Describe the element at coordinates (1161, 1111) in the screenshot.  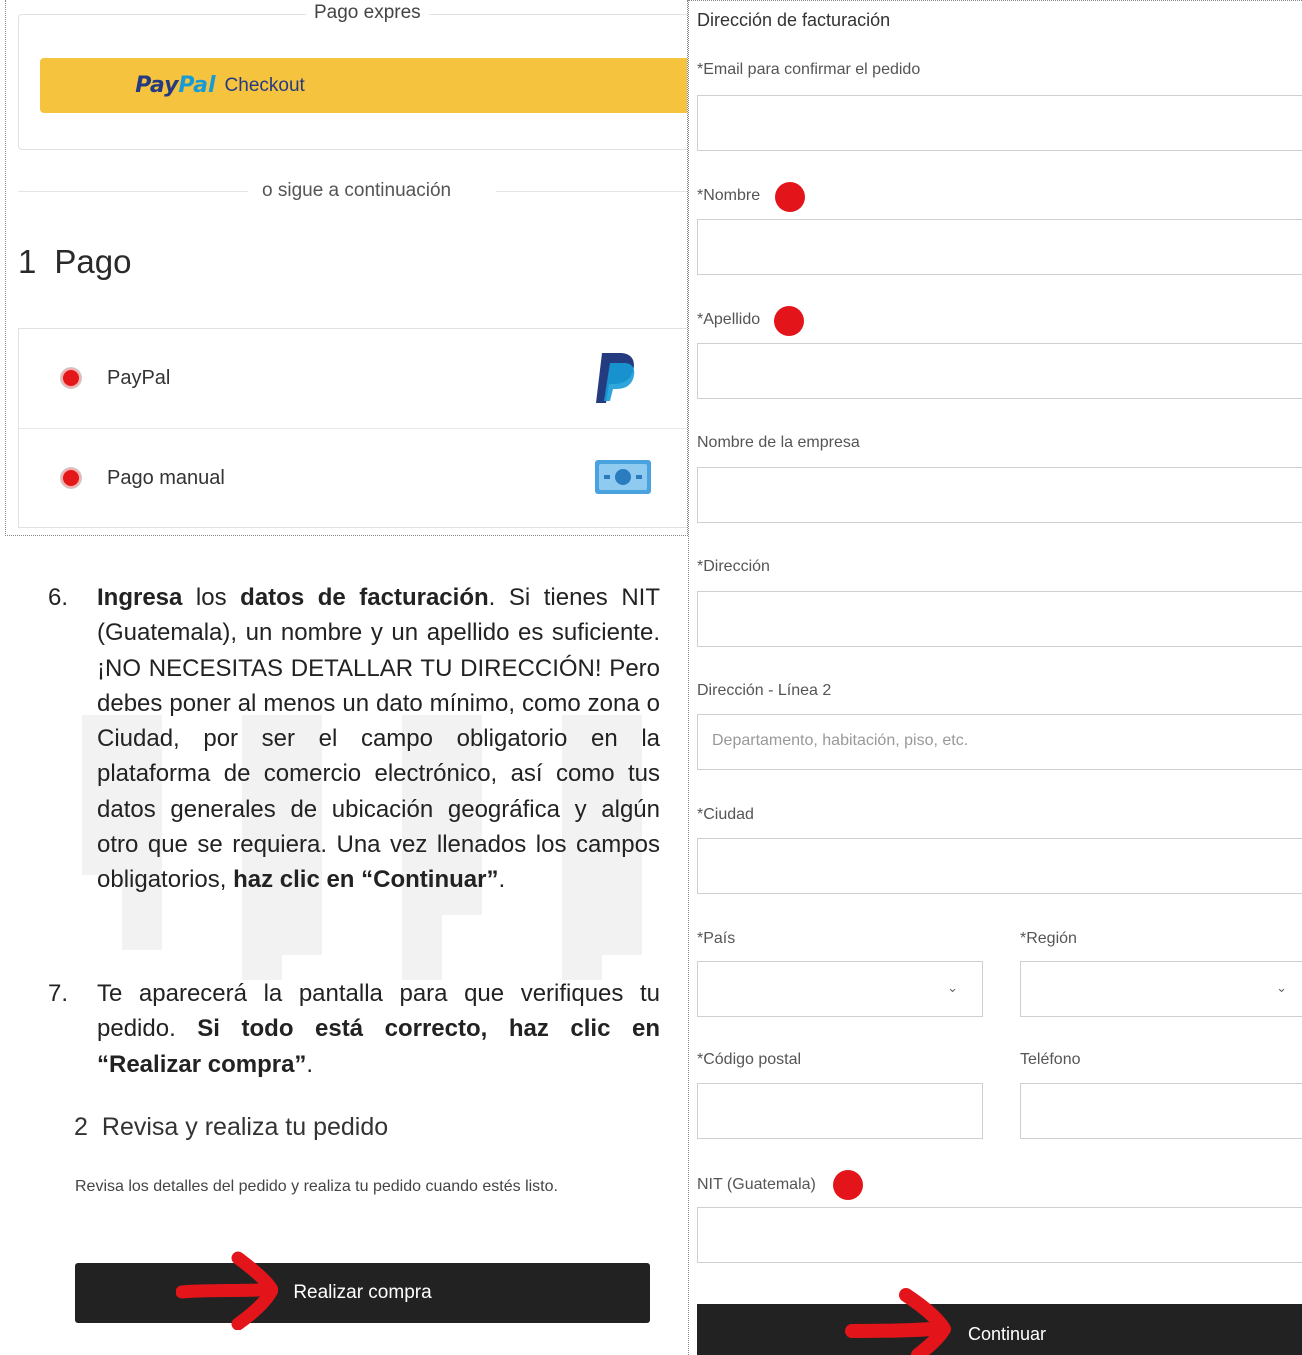
I see `telefono-field` at that location.